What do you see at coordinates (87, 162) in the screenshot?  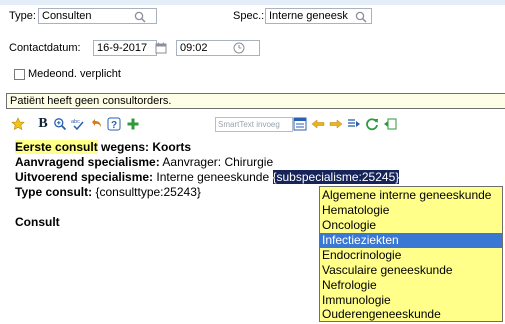 I see `requesting-specialty-label: Aanvragend specialisme:` at bounding box center [87, 162].